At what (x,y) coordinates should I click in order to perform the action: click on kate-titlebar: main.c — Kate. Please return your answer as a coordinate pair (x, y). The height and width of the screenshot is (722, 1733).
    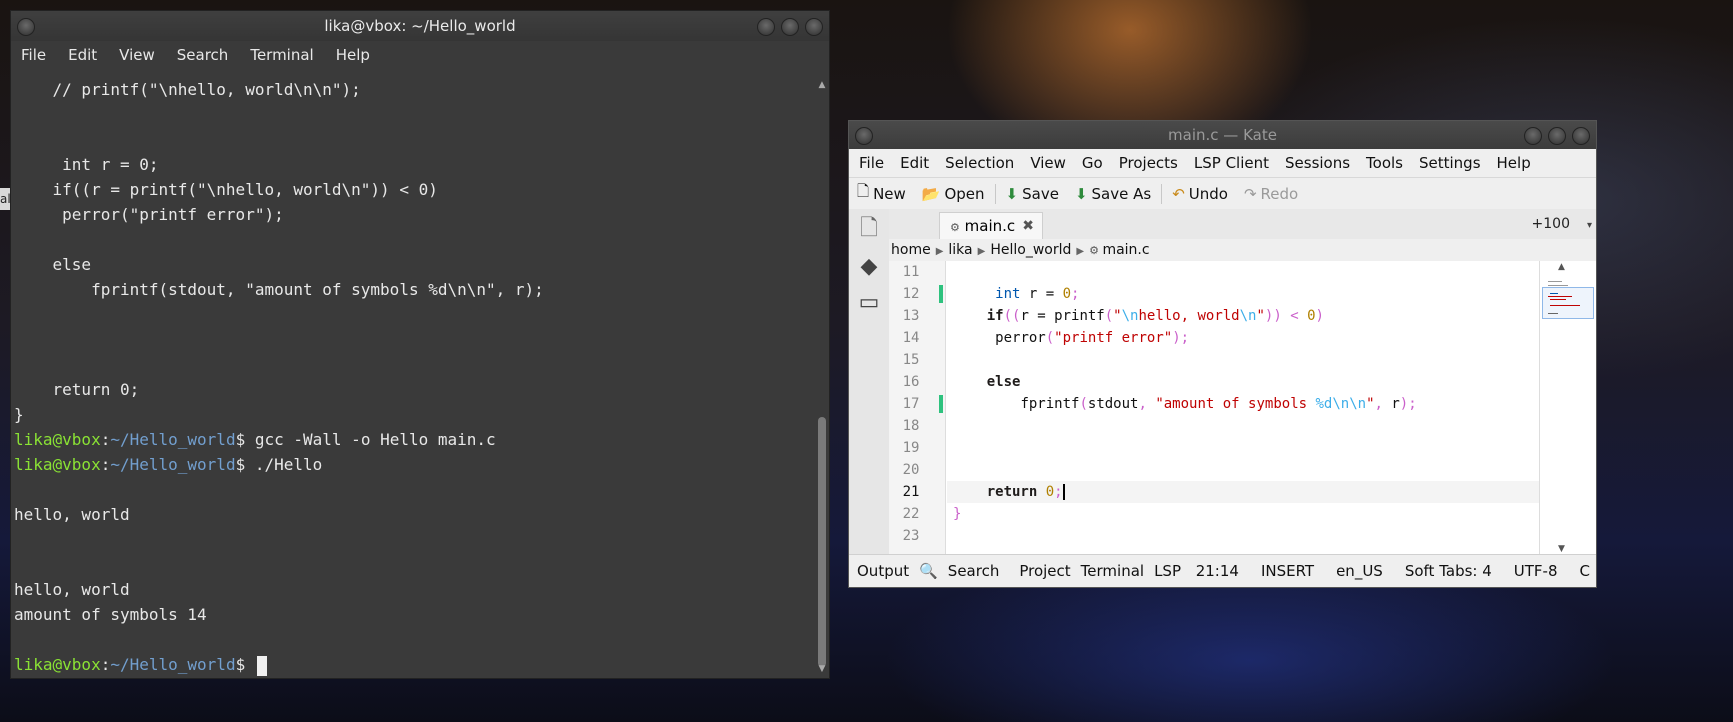
    Looking at the image, I should click on (1222, 135).